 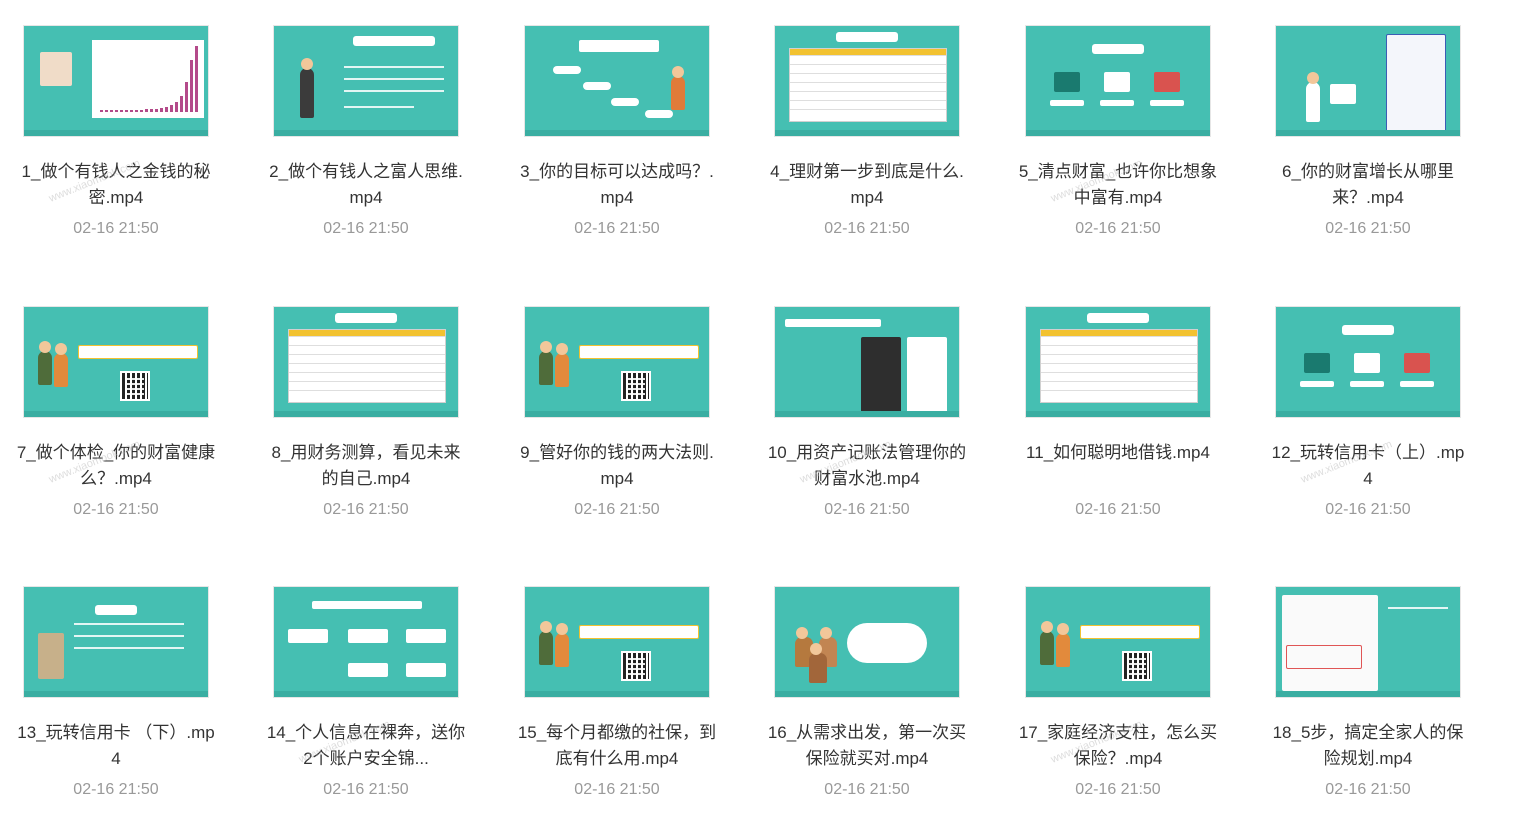 I want to click on video-card: 14_个人信息在裸奔，送你2个账户安全锦... 02-16 21:50, so click(x=366, y=692).